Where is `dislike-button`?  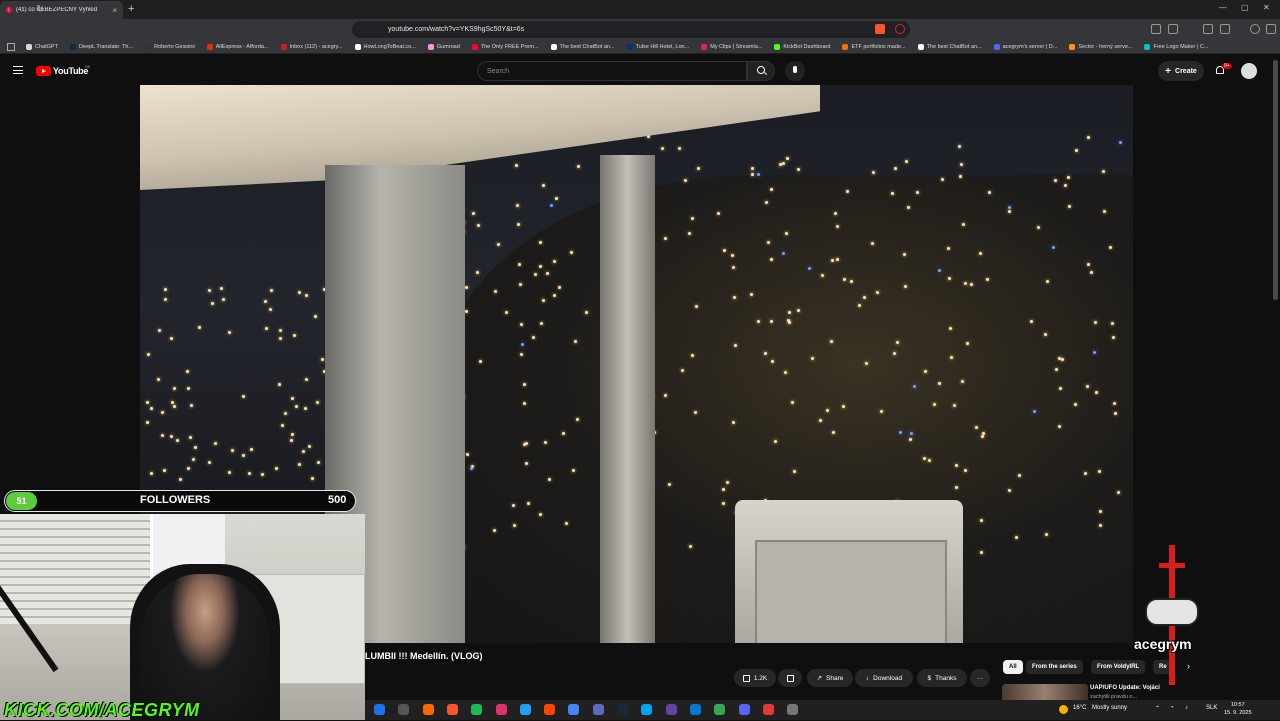 dislike-button is located at coordinates (790, 678).